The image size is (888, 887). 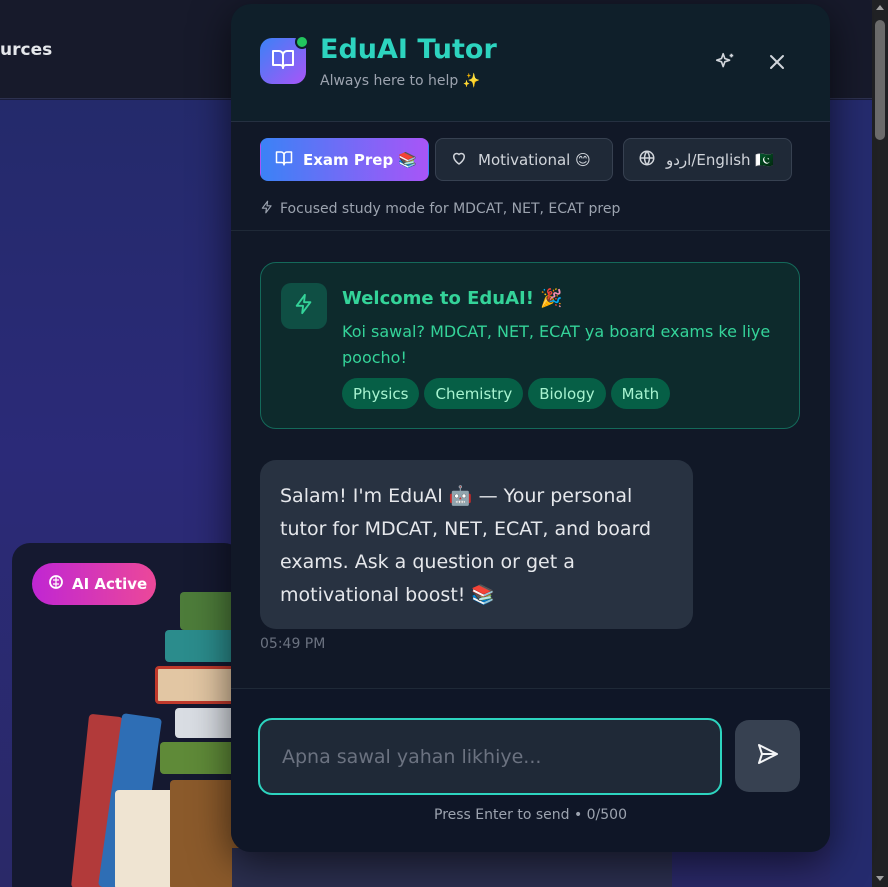 I want to click on sparkles-icon, so click(x=725, y=64).